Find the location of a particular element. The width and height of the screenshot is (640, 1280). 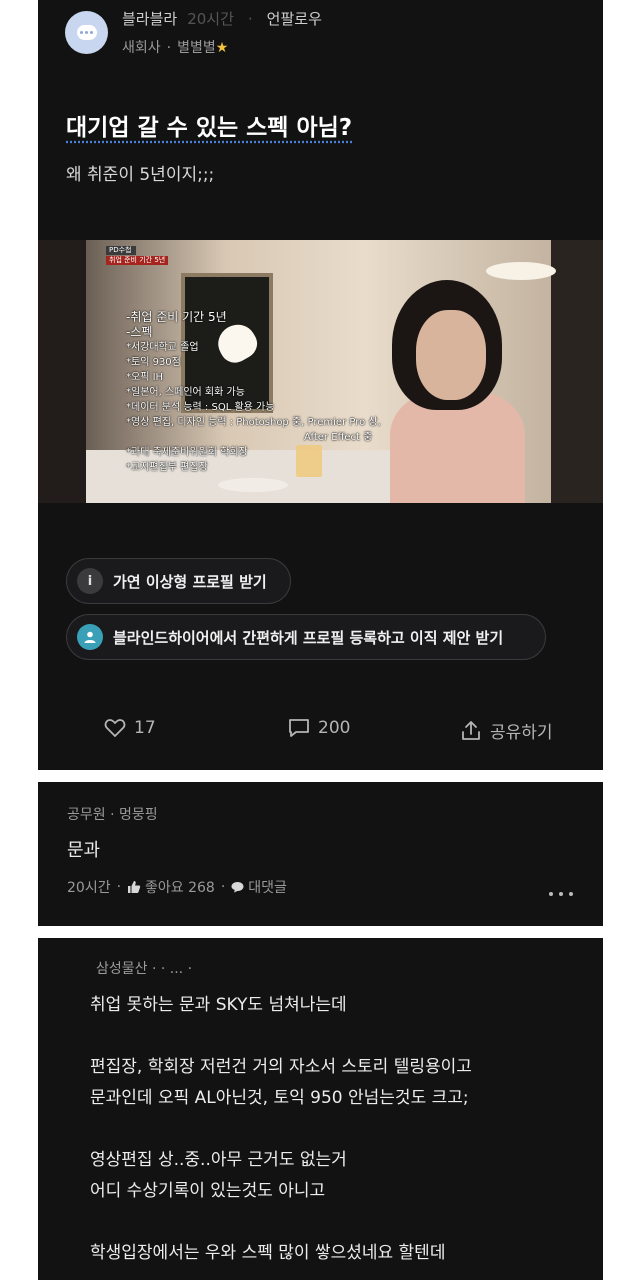

share-icon is located at coordinates (471, 730).